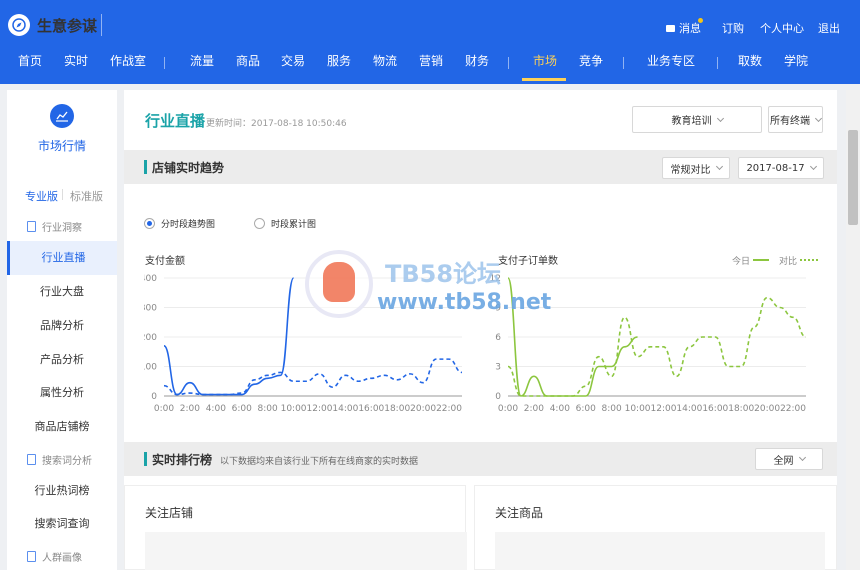 The height and width of the screenshot is (570, 860). Describe the element at coordinates (294, 225) in the screenshot. I see `radio-label: 时段累计图` at that location.